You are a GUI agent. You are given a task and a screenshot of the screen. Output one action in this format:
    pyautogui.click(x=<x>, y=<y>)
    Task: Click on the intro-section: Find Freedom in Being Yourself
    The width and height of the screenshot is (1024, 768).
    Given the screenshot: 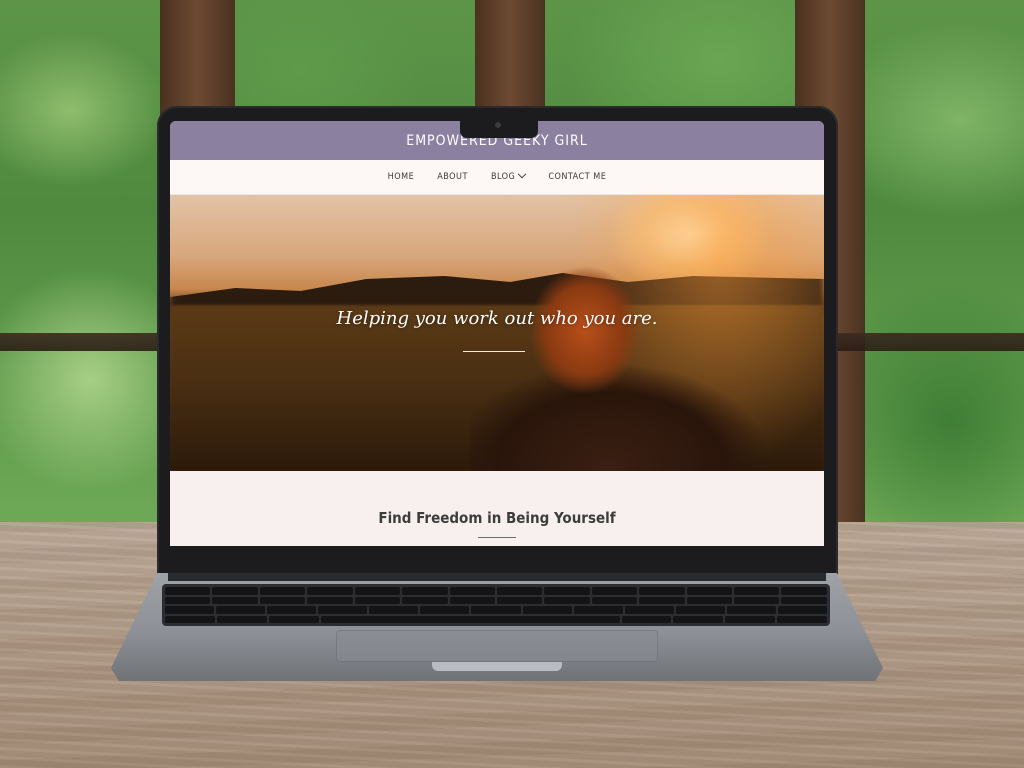 What is the action you would take?
    pyautogui.click(x=497, y=508)
    